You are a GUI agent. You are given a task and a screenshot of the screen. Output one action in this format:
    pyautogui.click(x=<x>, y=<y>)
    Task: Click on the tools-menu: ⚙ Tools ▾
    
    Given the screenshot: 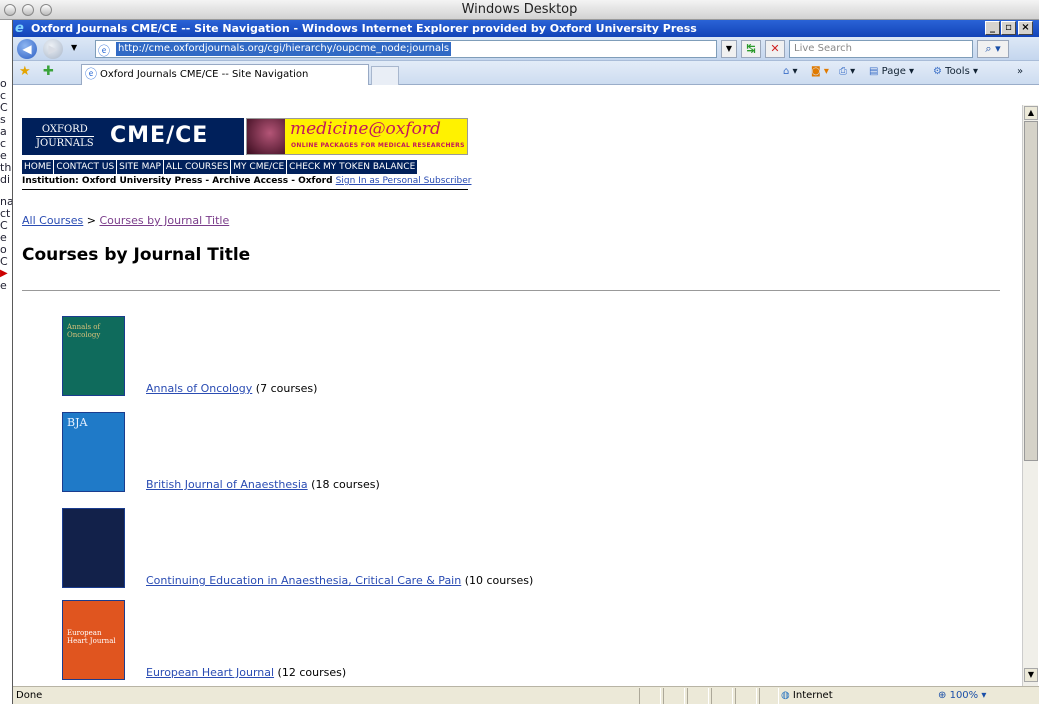 What is the action you would take?
    pyautogui.click(x=955, y=71)
    